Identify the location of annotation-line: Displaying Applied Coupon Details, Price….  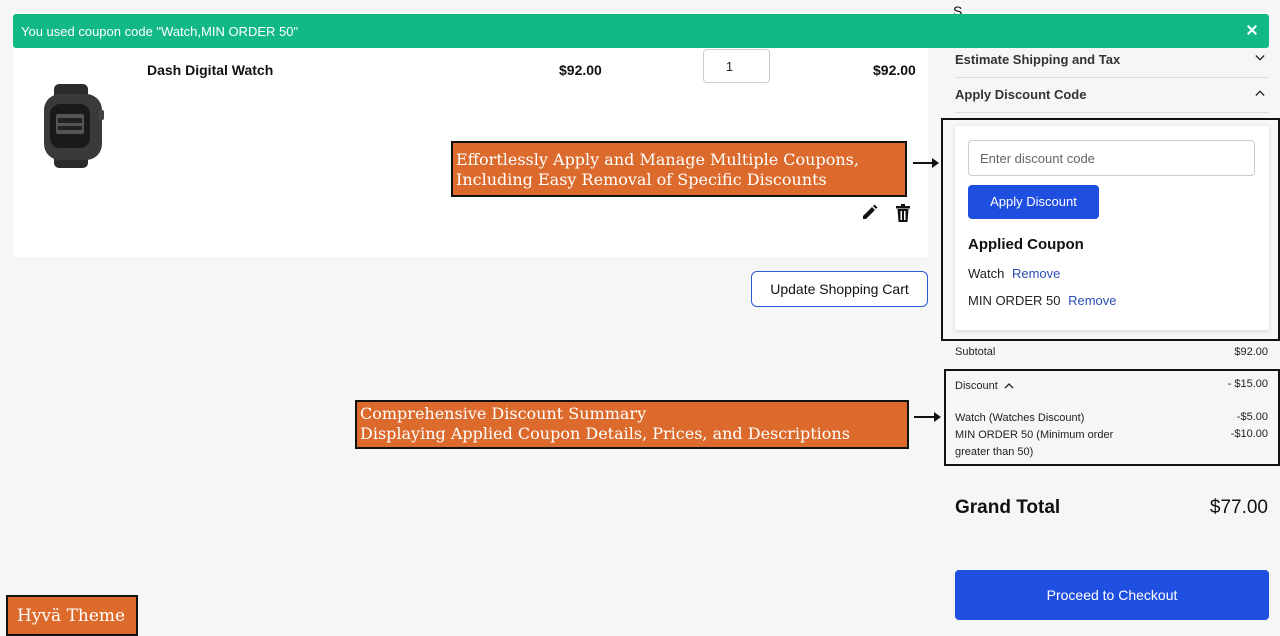
(605, 433).